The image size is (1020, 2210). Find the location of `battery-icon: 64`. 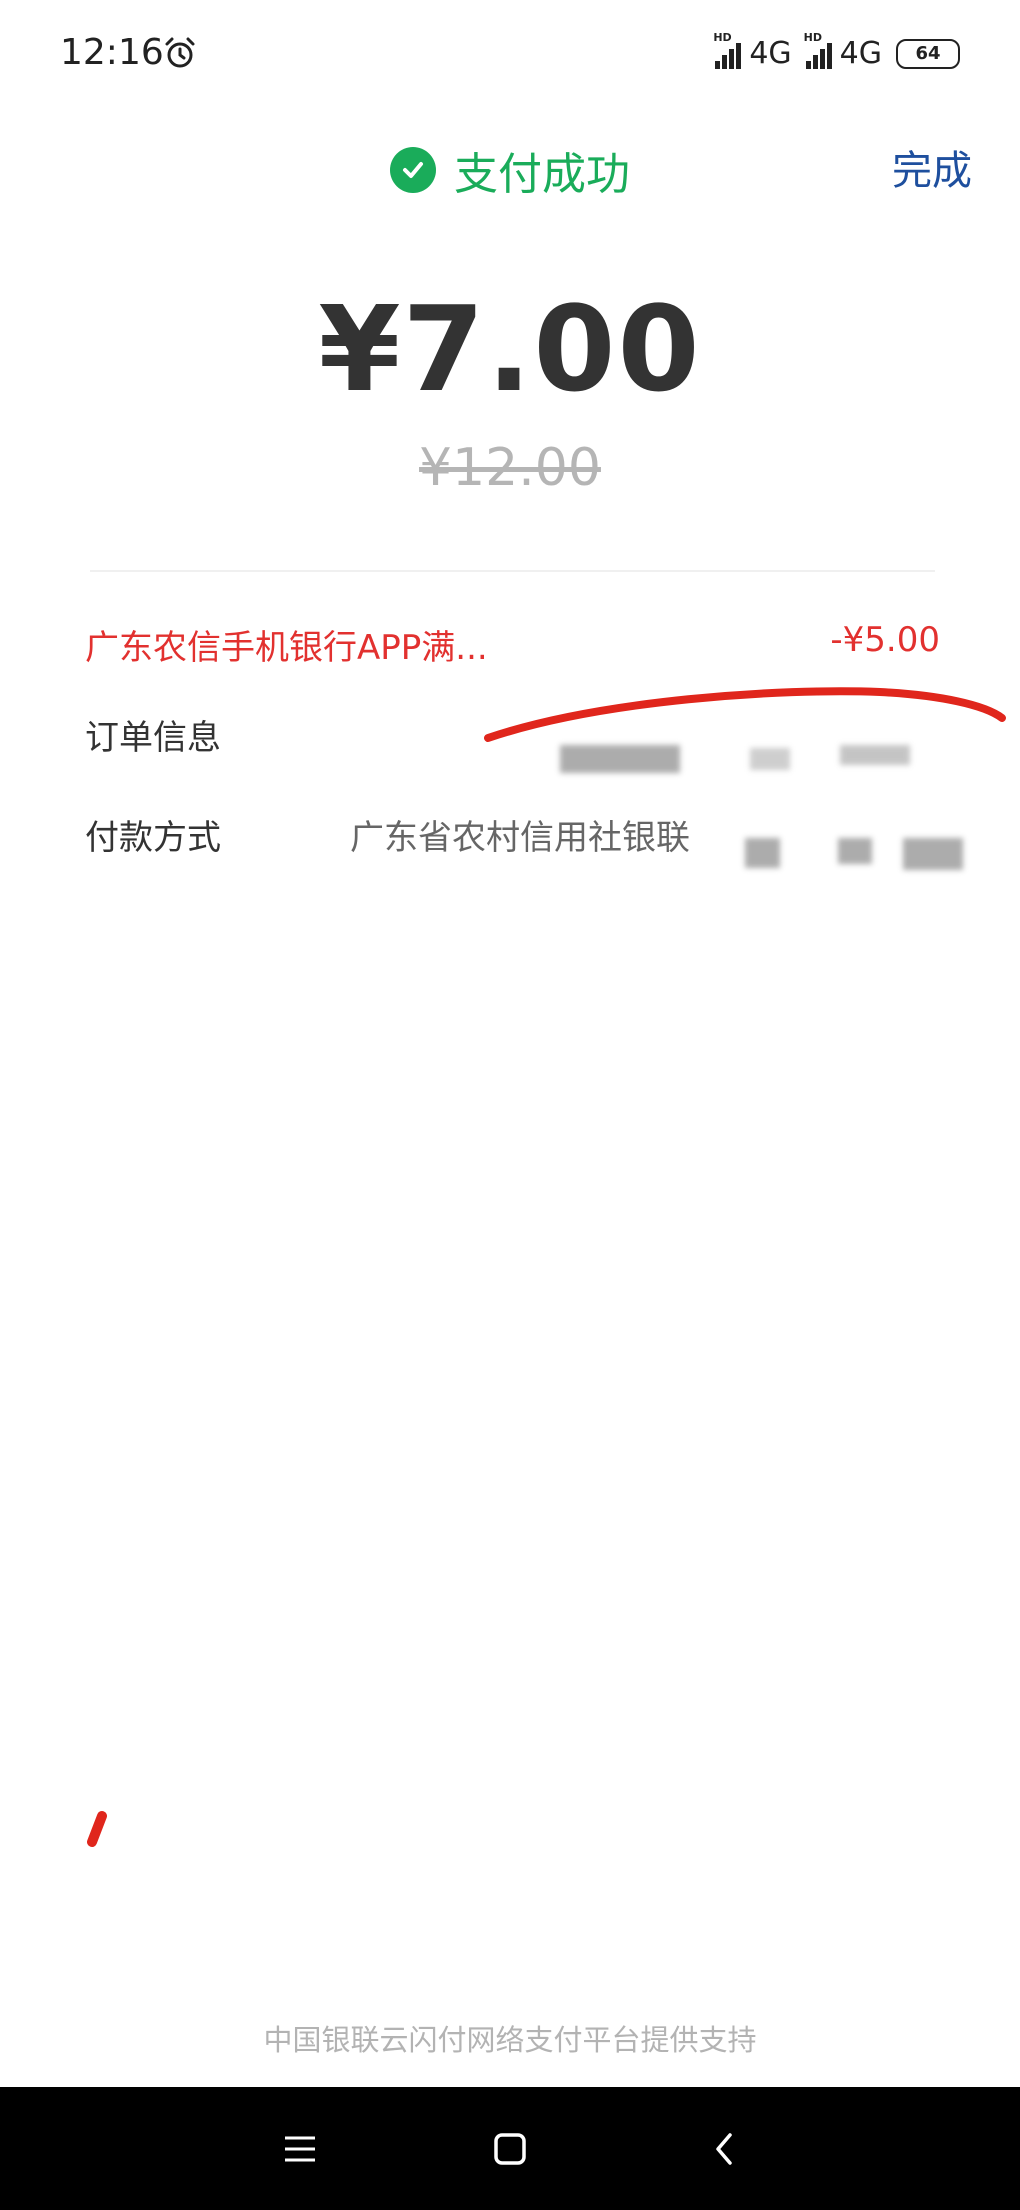

battery-icon: 64 is located at coordinates (928, 53).